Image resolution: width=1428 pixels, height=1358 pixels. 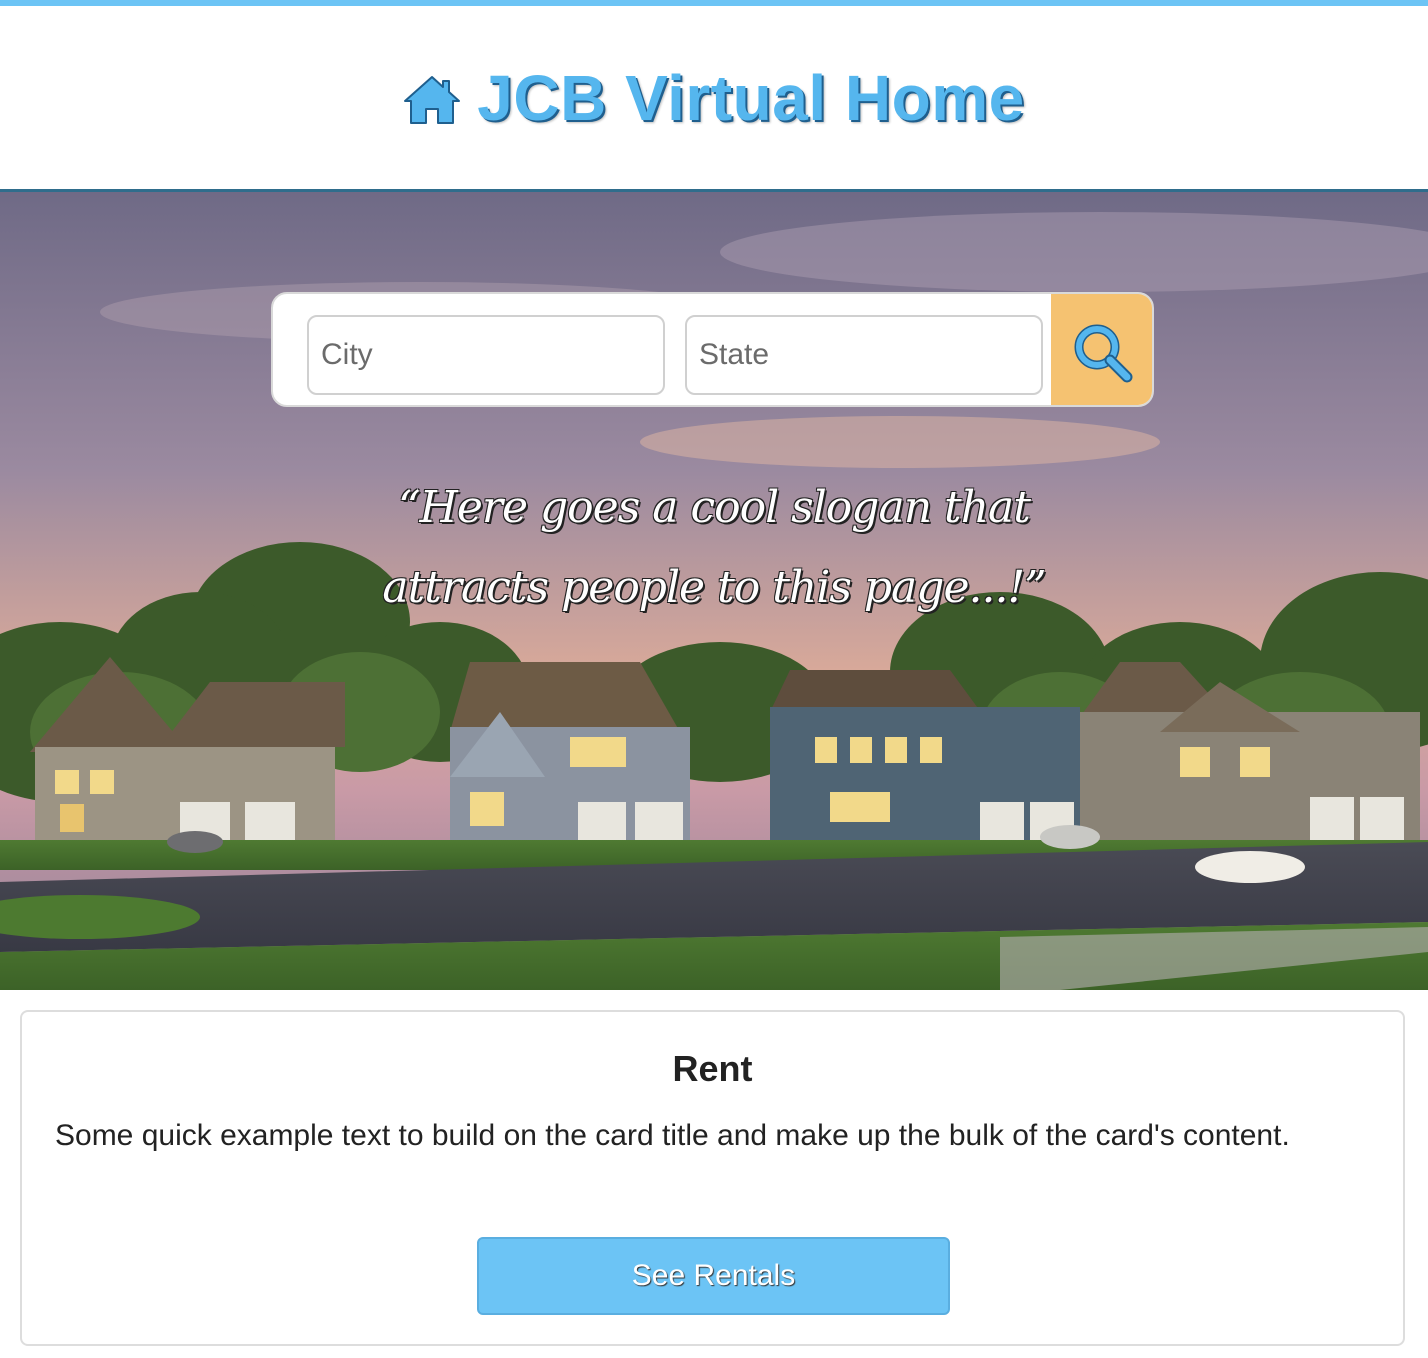 I want to click on search-form, so click(x=712, y=349).